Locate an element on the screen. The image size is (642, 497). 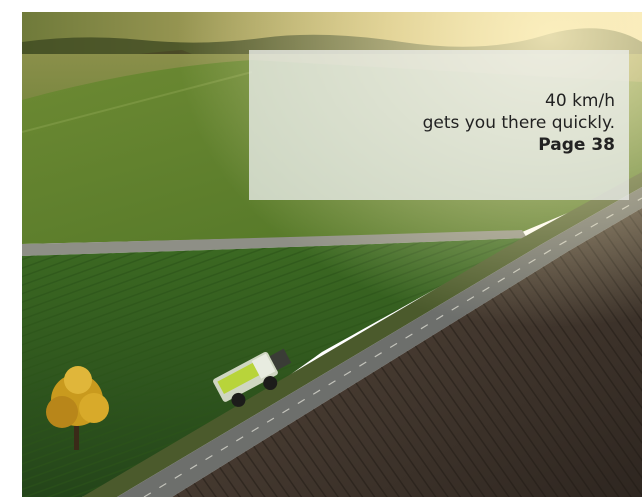
caption-tagline: gets you there quickly. is located at coordinates (518, 123).